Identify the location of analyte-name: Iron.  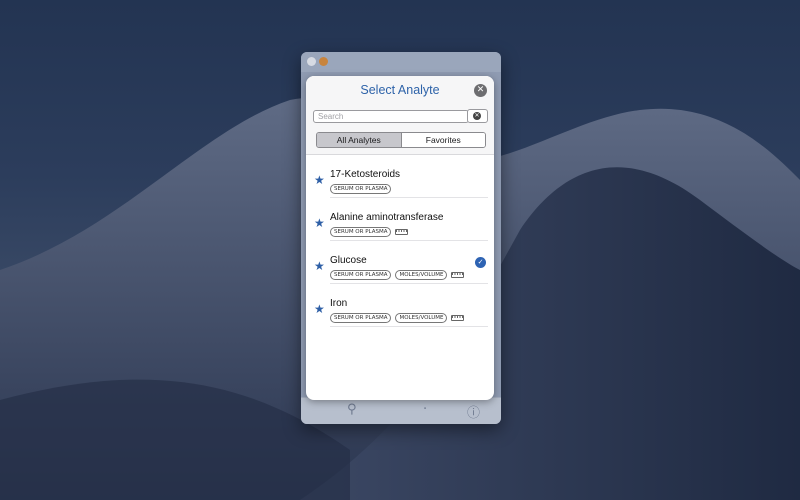
(339, 303).